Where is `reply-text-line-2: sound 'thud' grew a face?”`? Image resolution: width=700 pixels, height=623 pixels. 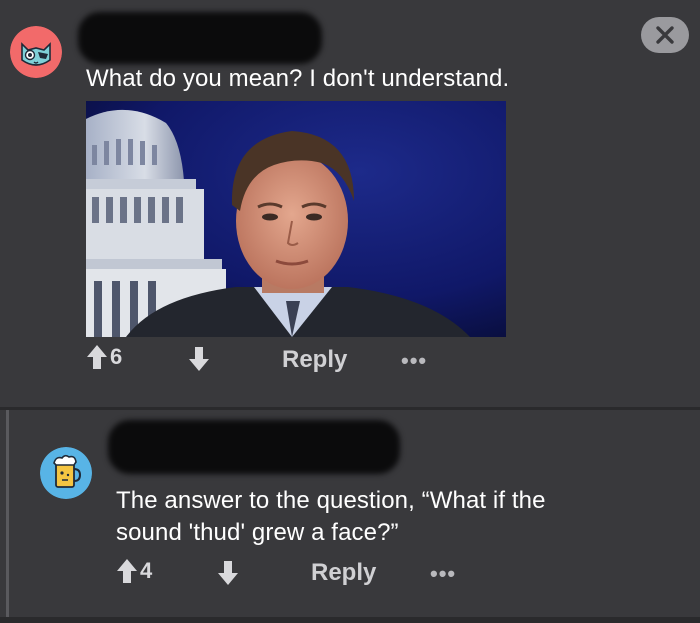 reply-text-line-2: sound 'thud' grew a face?” is located at coordinates (257, 532).